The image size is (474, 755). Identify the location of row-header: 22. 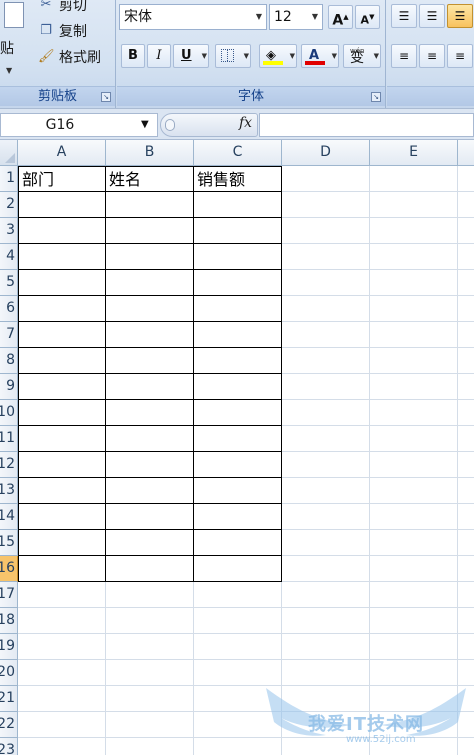
(9, 725).